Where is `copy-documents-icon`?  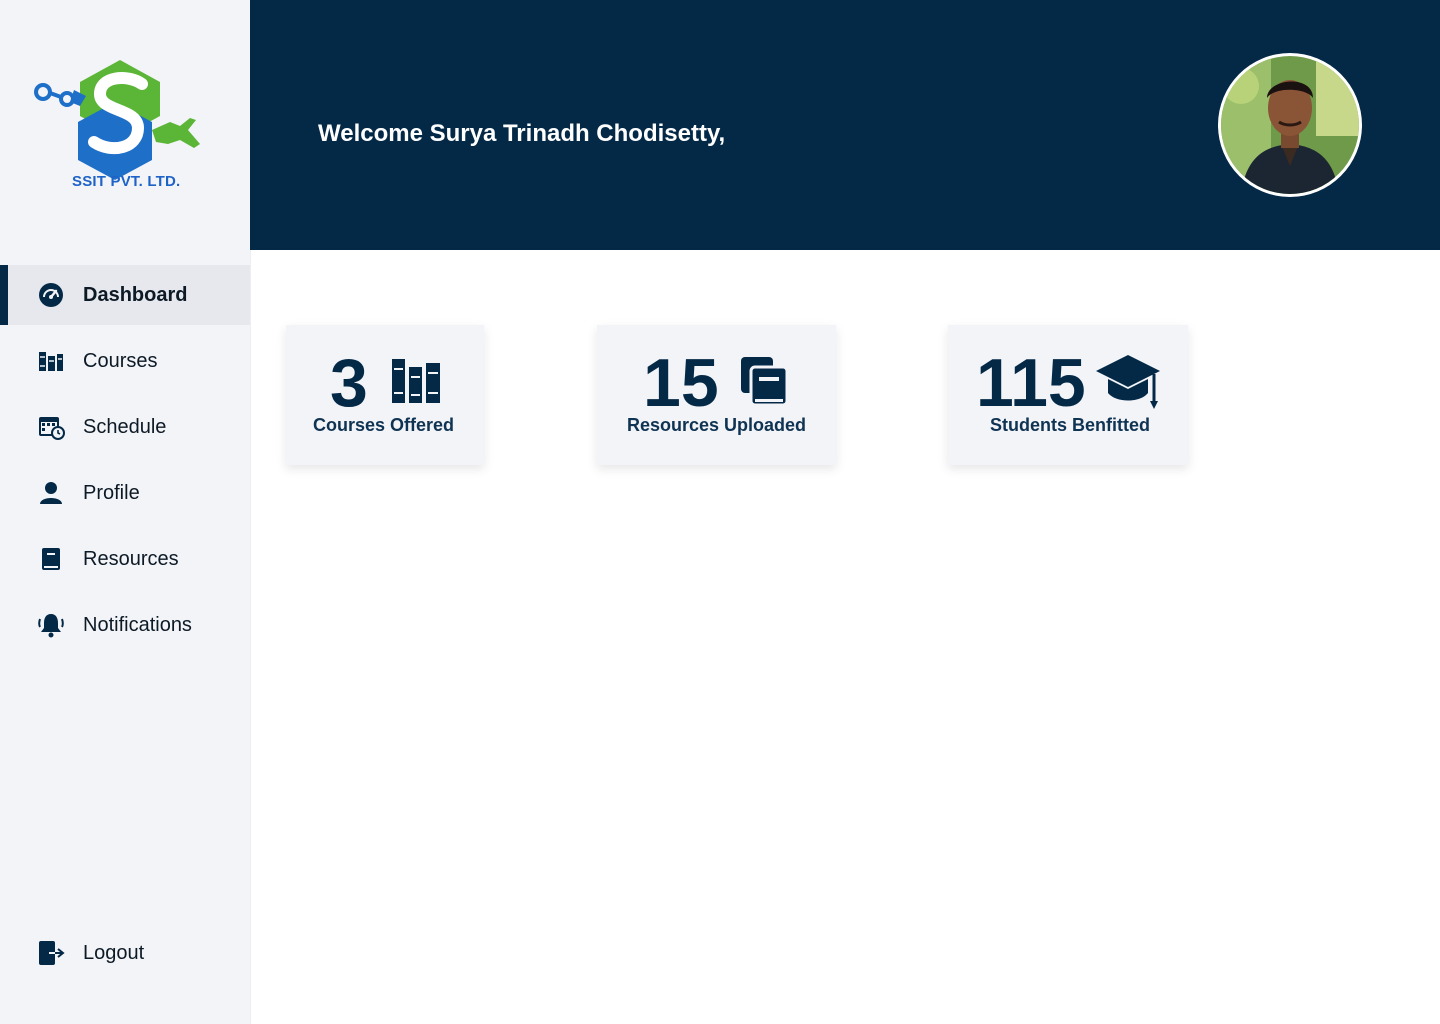
copy-documents-icon is located at coordinates (765, 383).